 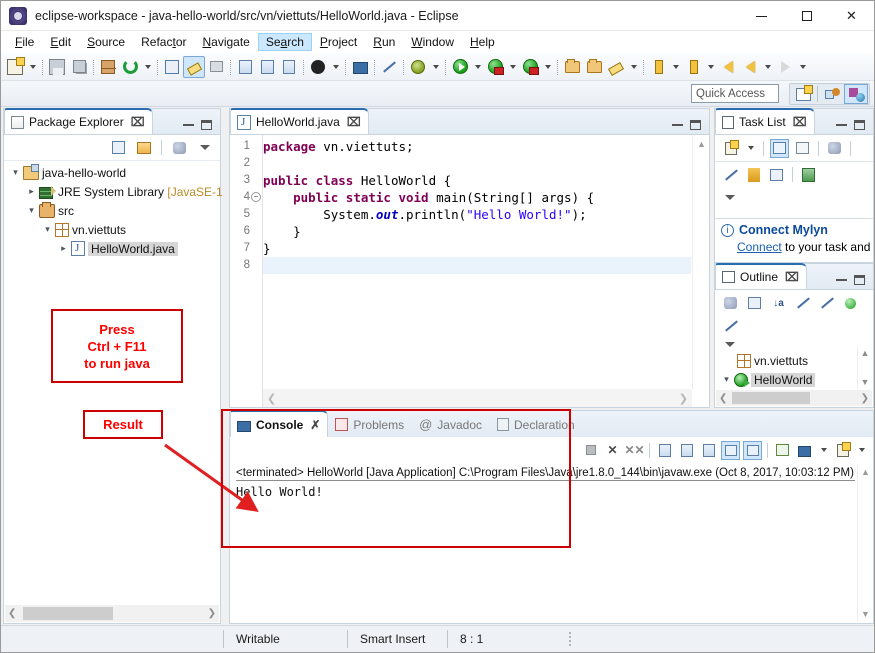 I want to click on remove-launch-icon: ✕, so click(x=612, y=450).